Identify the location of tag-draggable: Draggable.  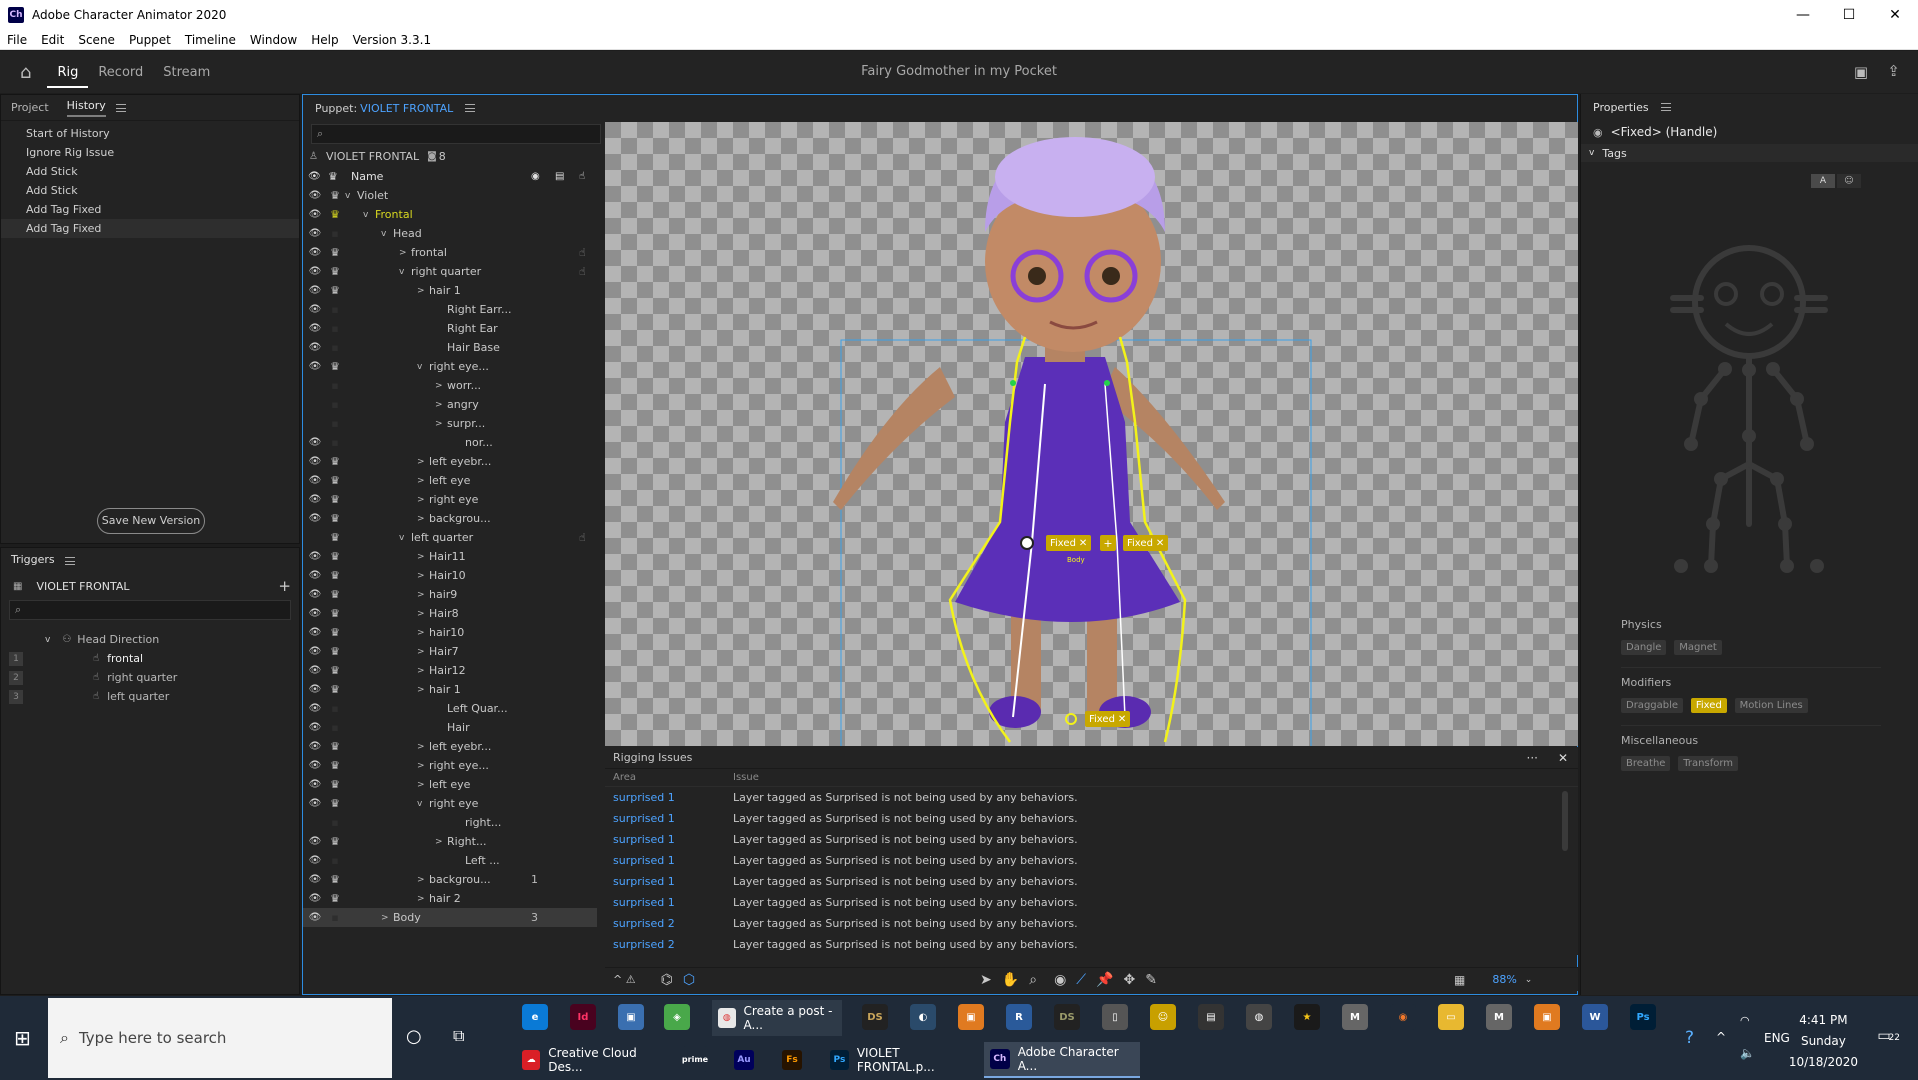
(1652, 705).